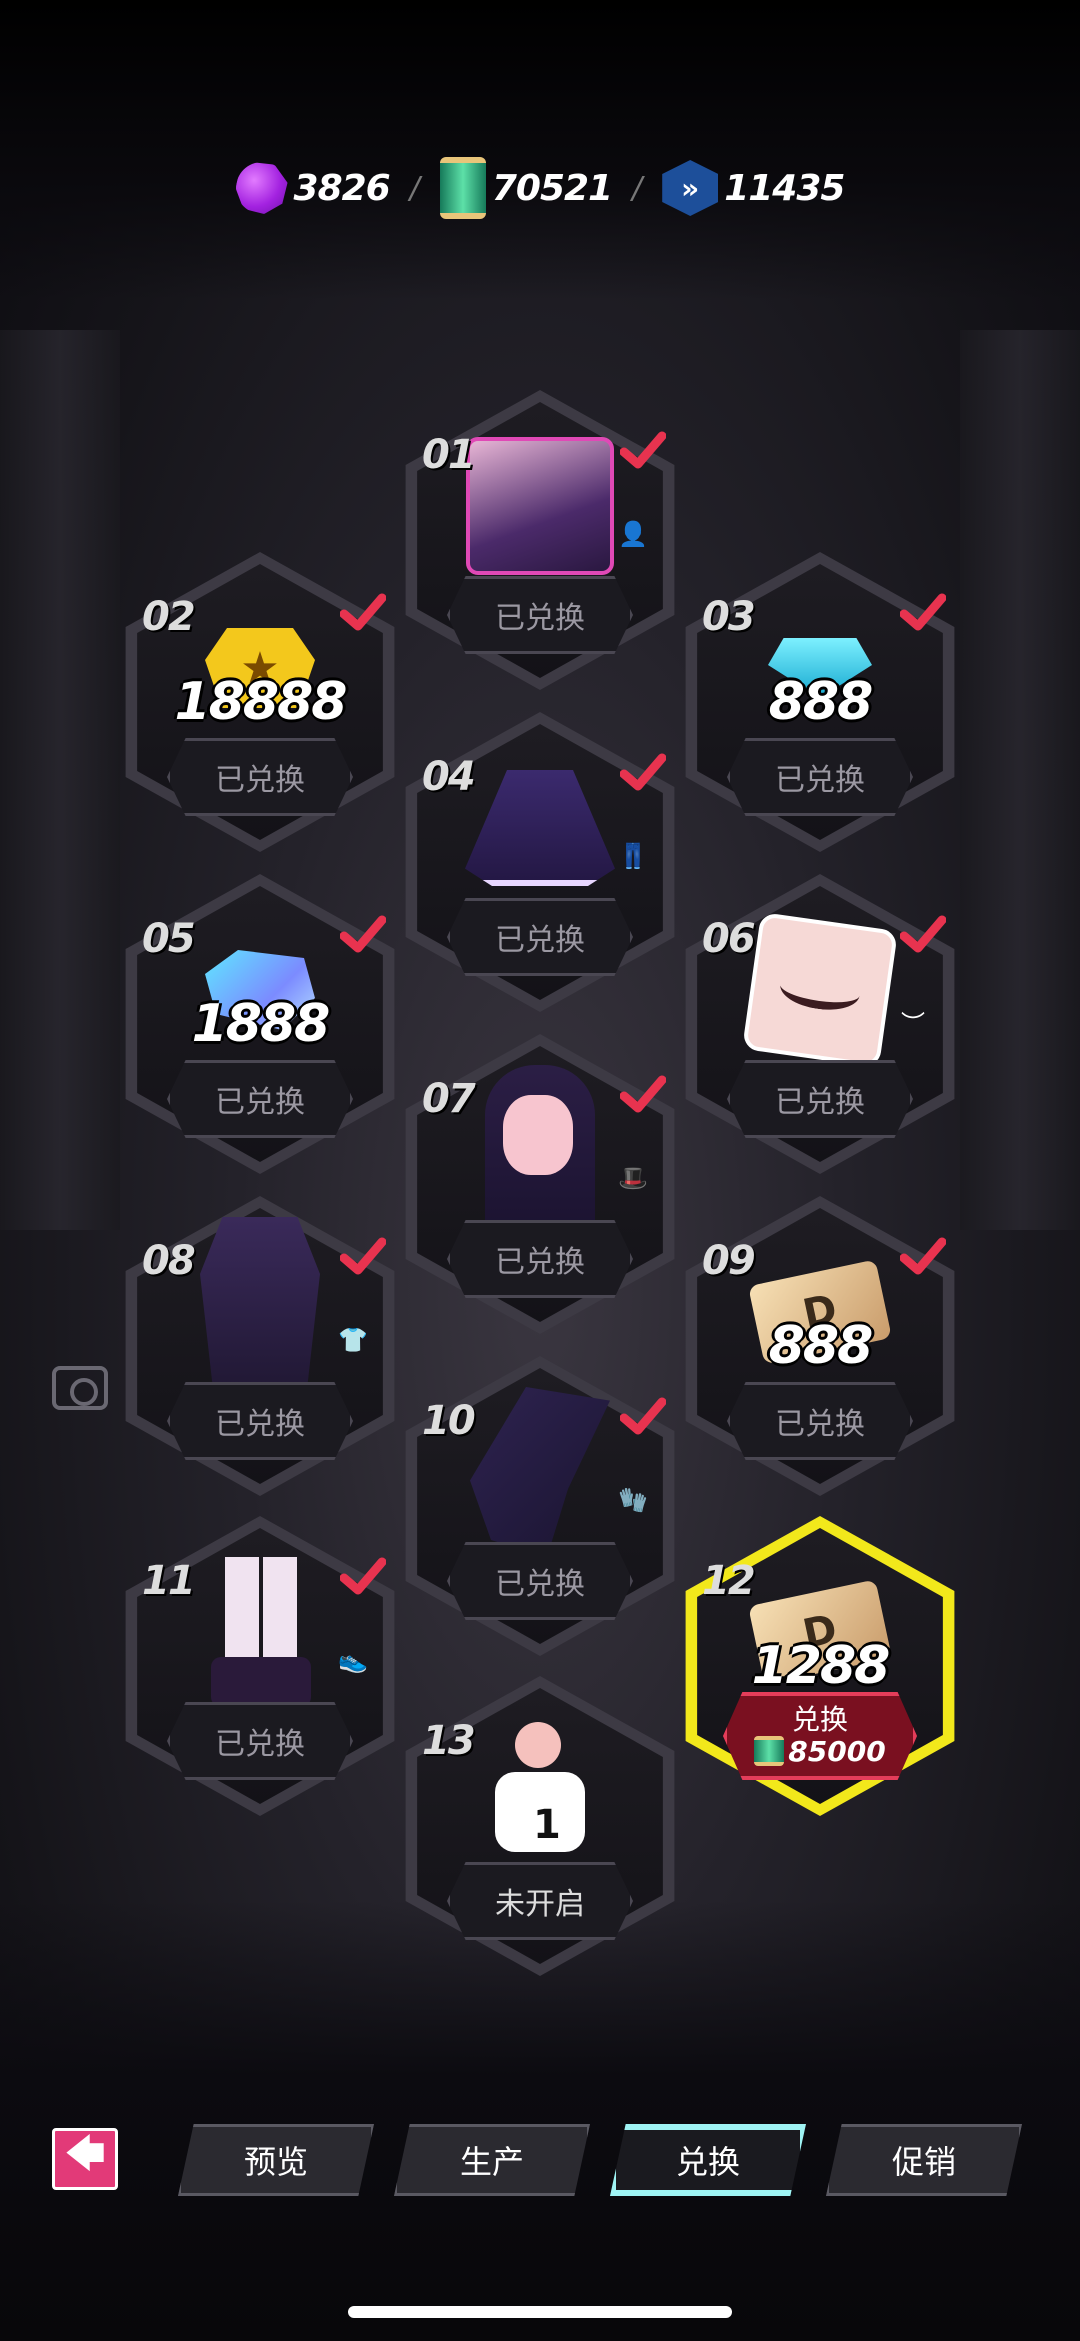 This screenshot has height=2341, width=1080. What do you see at coordinates (342, 188) in the screenshot?
I see `gem-amount: 3826` at bounding box center [342, 188].